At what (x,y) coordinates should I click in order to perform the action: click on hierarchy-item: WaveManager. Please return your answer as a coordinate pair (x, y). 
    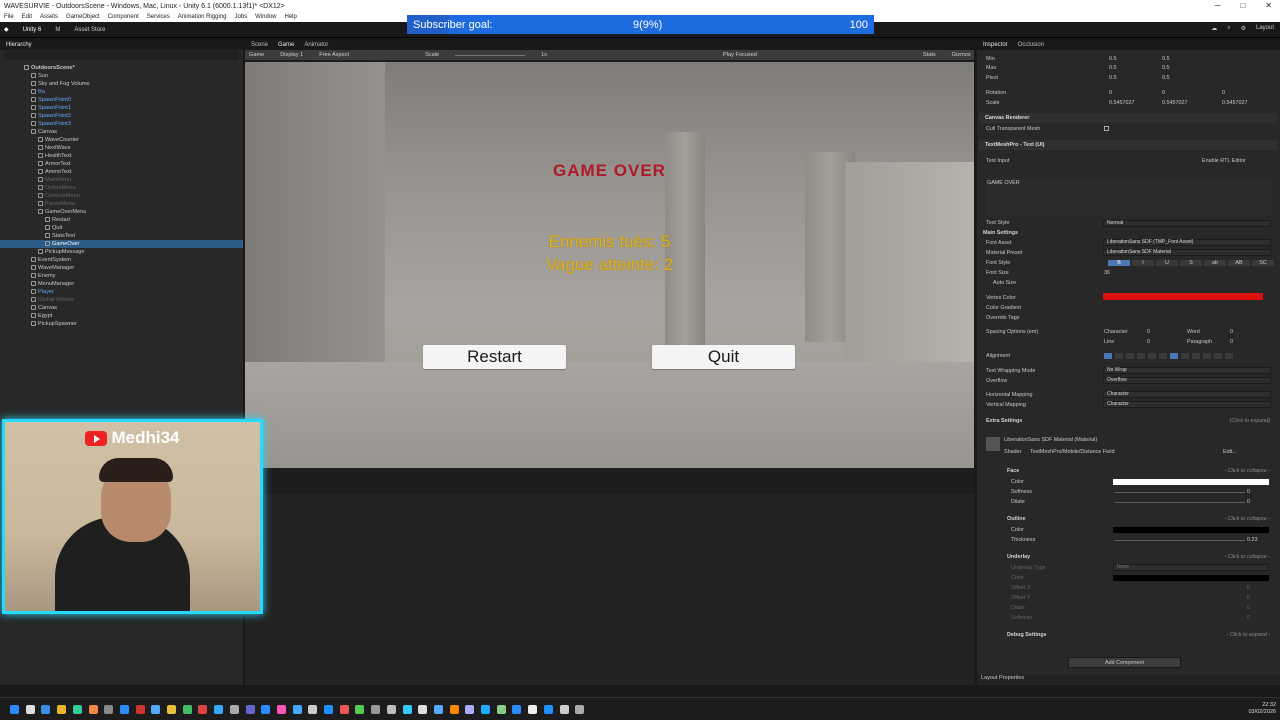
    Looking at the image, I should click on (121, 268).